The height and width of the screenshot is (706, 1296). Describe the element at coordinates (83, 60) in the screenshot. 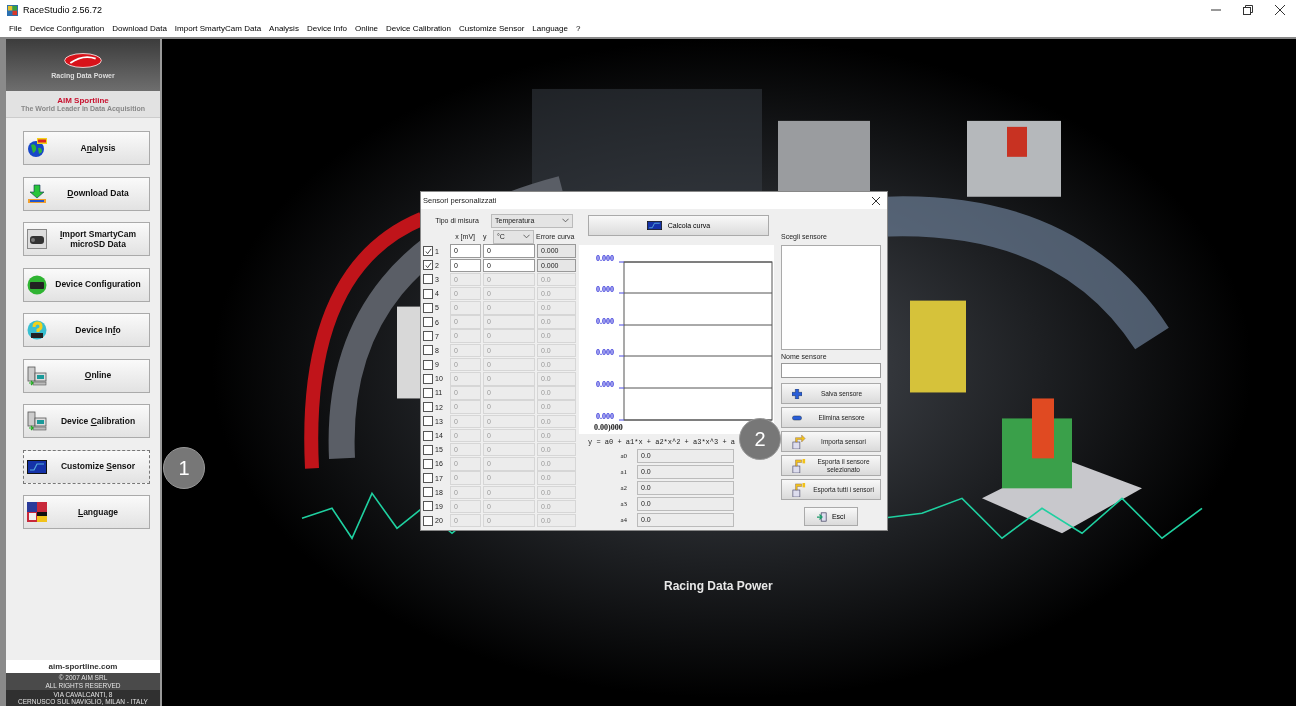

I see `logo-icon` at that location.